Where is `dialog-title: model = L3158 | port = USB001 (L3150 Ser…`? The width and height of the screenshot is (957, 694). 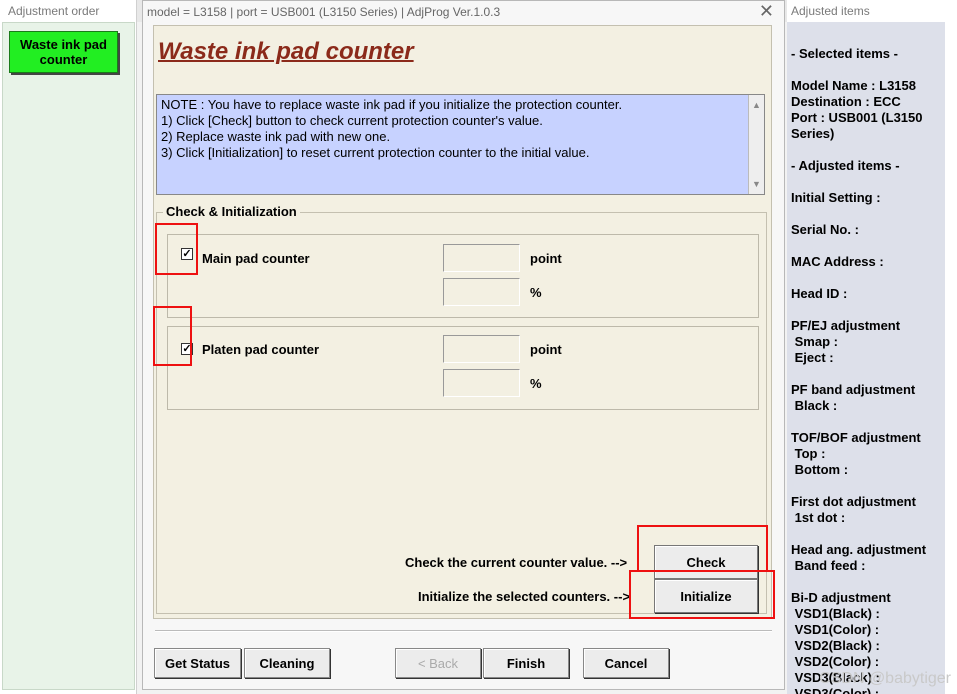
dialog-title: model = L3158 | port = USB001 (L3150 Ser… is located at coordinates (324, 12).